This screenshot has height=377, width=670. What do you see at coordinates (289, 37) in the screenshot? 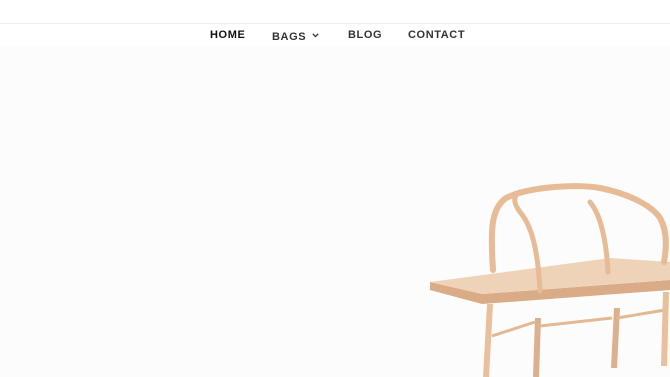
I see `nav-item-bags-label: BAGS` at bounding box center [289, 37].